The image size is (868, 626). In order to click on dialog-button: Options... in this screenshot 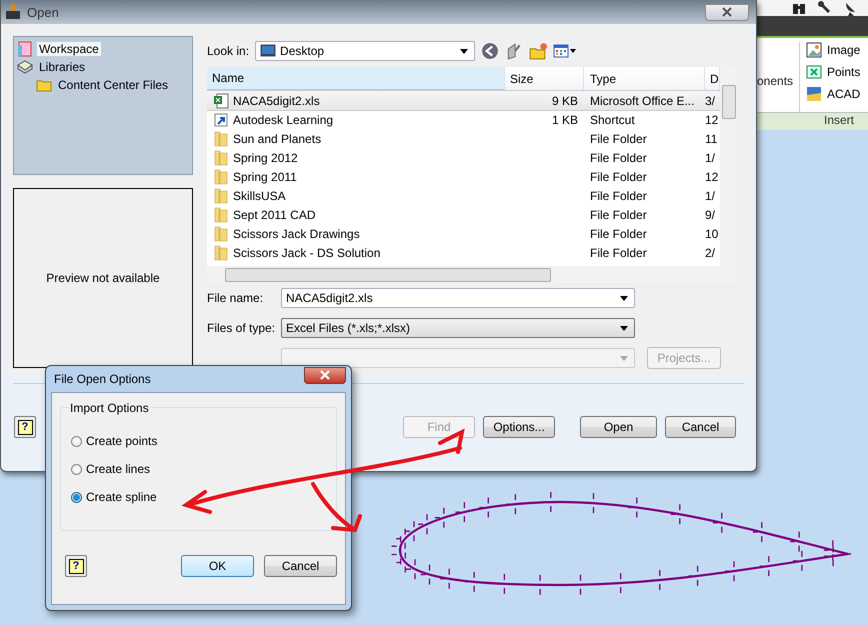, I will do `click(519, 427)`.